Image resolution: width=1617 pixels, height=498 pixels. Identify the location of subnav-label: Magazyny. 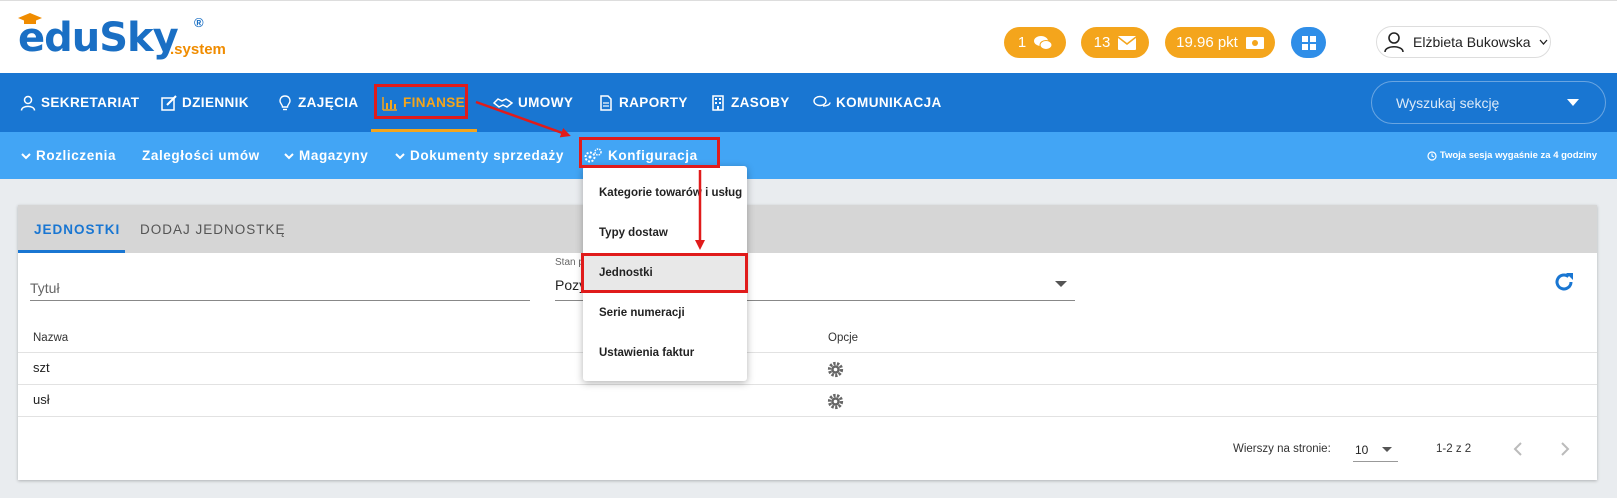
(334, 155).